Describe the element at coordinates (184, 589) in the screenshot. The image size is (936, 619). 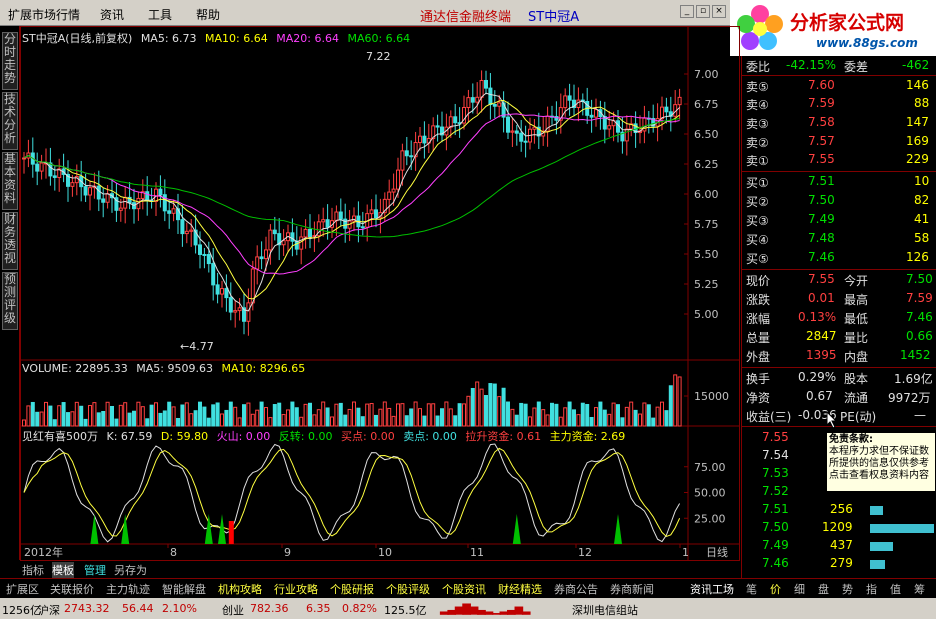
I see `nav-smart-analysis: 智能解盘` at that location.